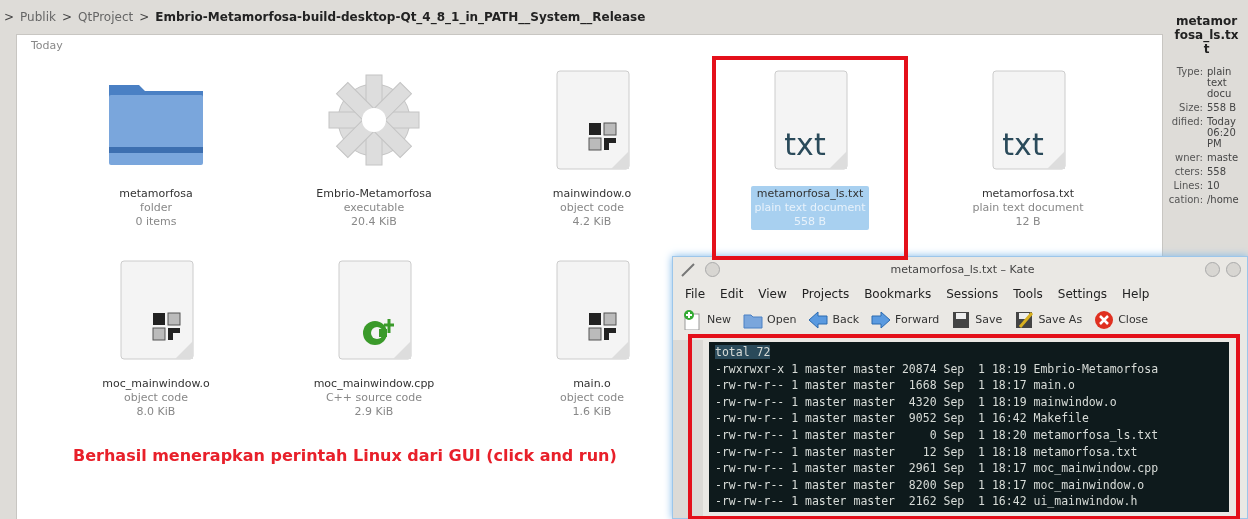 Image resolution: width=1248 pixels, height=519 pixels. What do you see at coordinates (810, 194) in the screenshot?
I see `file-name: metamorfosa_ls.txt` at bounding box center [810, 194].